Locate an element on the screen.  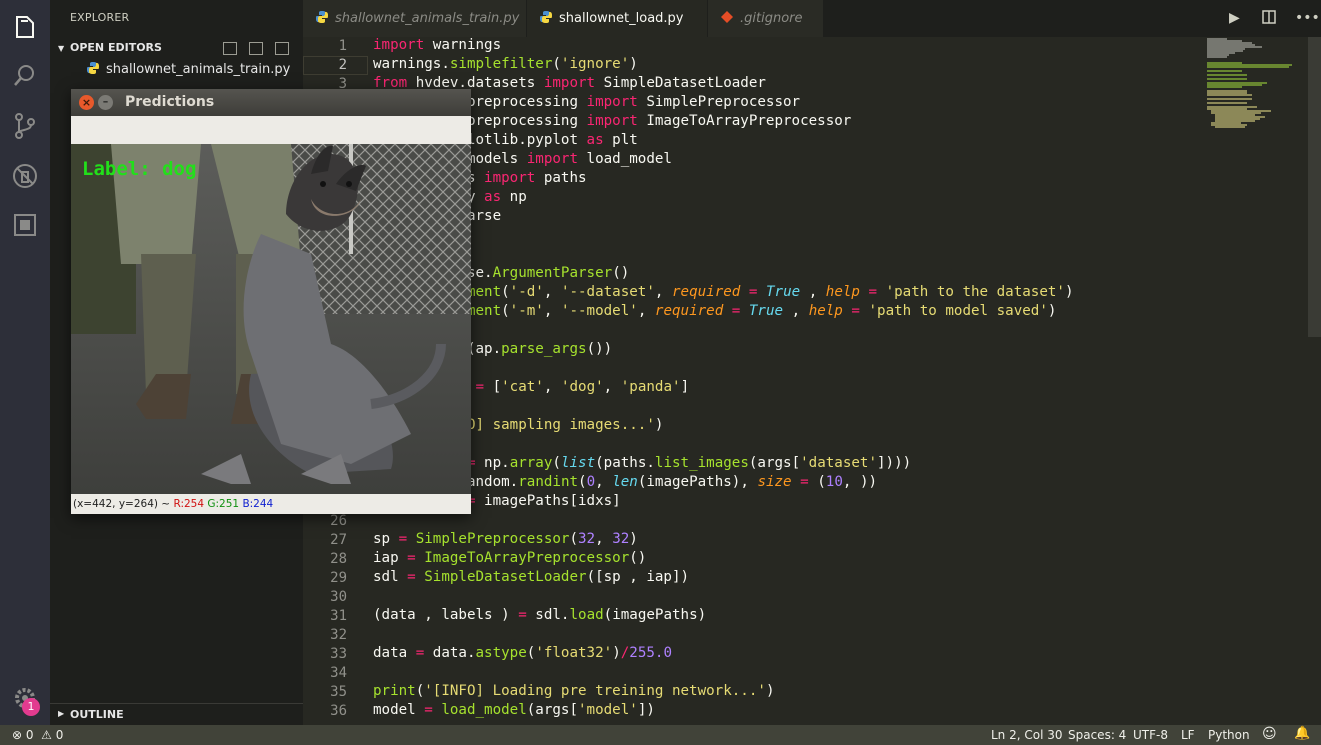
encoding: UTF-8 is located at coordinates (1150, 735).